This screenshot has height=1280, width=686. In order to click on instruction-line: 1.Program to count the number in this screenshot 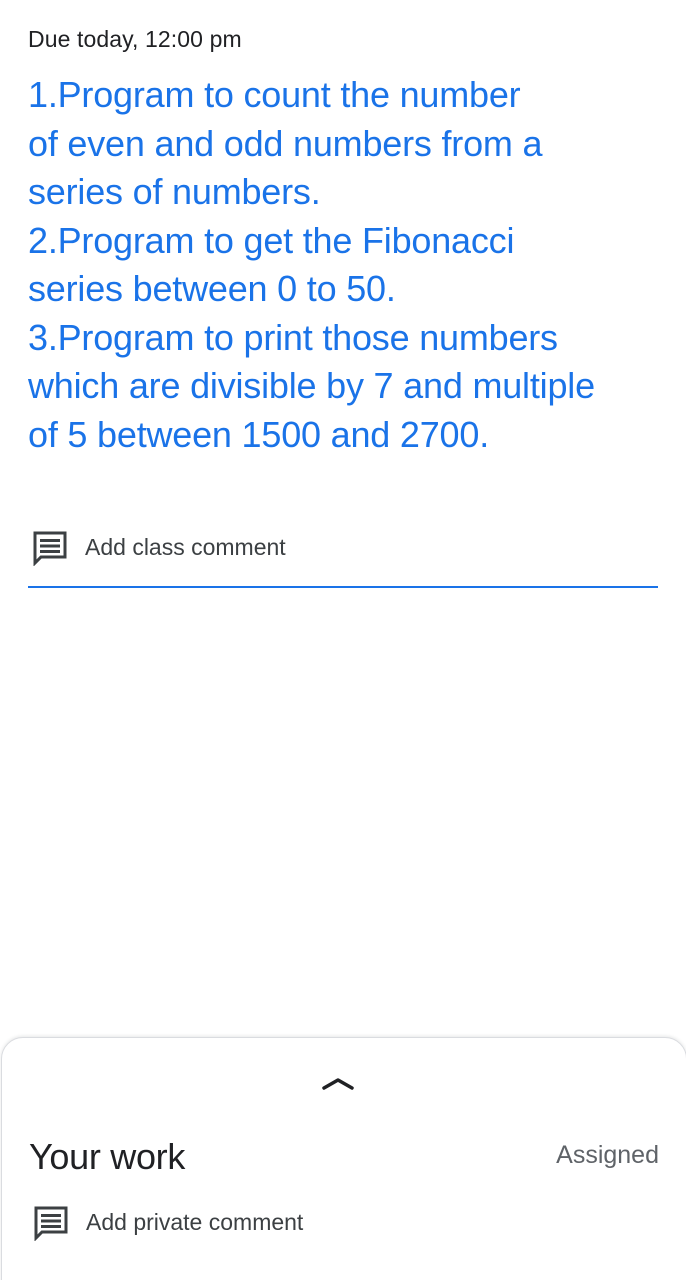, I will do `click(274, 94)`.